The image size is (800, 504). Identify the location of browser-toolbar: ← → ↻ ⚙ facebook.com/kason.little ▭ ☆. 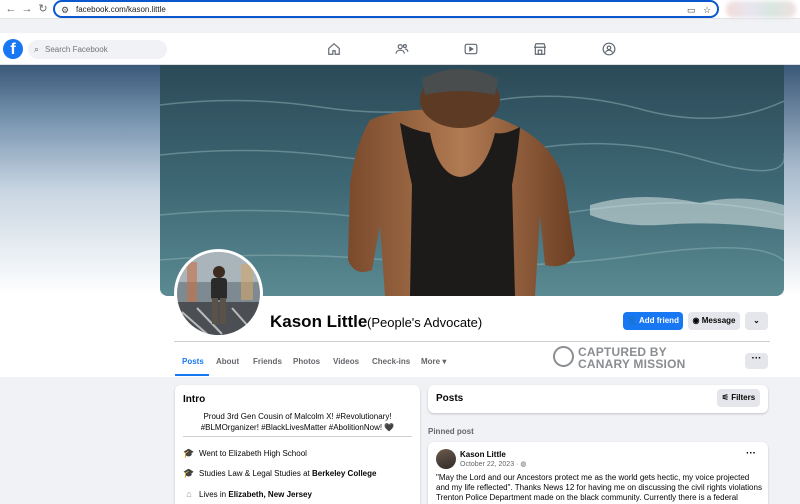
(400, 9).